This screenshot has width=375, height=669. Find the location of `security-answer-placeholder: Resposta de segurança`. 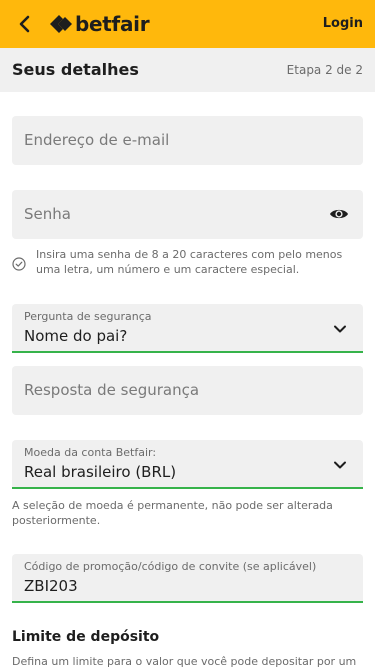

security-answer-placeholder: Resposta de segurança is located at coordinates (112, 390).